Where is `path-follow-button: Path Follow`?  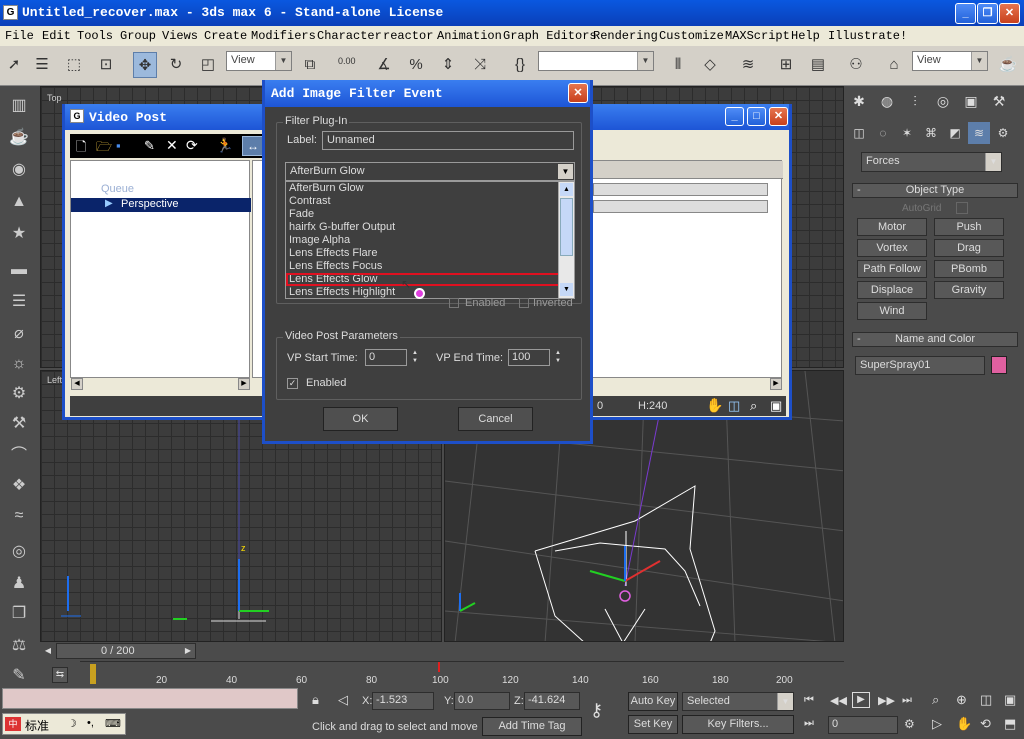
path-follow-button: Path Follow is located at coordinates (892, 269).